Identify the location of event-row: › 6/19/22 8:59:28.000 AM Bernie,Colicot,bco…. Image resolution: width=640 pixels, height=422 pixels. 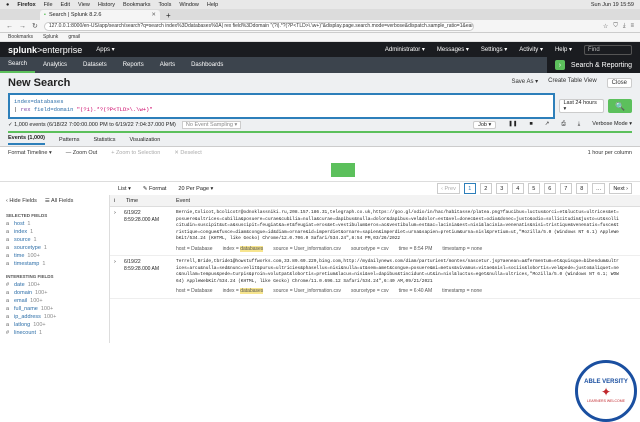
(375, 231).